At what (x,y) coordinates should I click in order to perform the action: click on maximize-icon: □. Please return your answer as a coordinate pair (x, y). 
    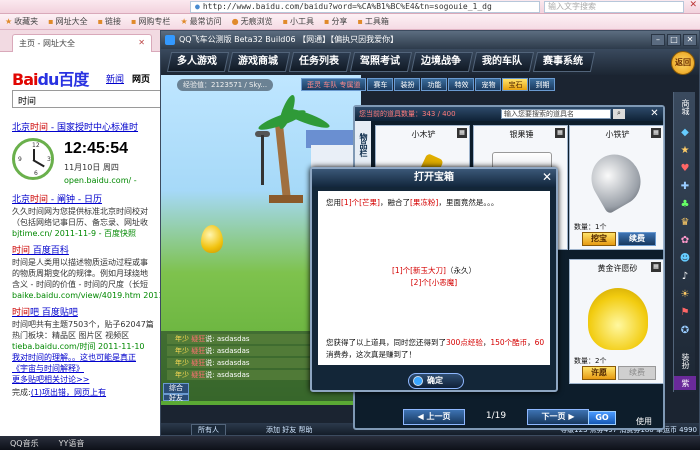
    Looking at the image, I should click on (674, 40).